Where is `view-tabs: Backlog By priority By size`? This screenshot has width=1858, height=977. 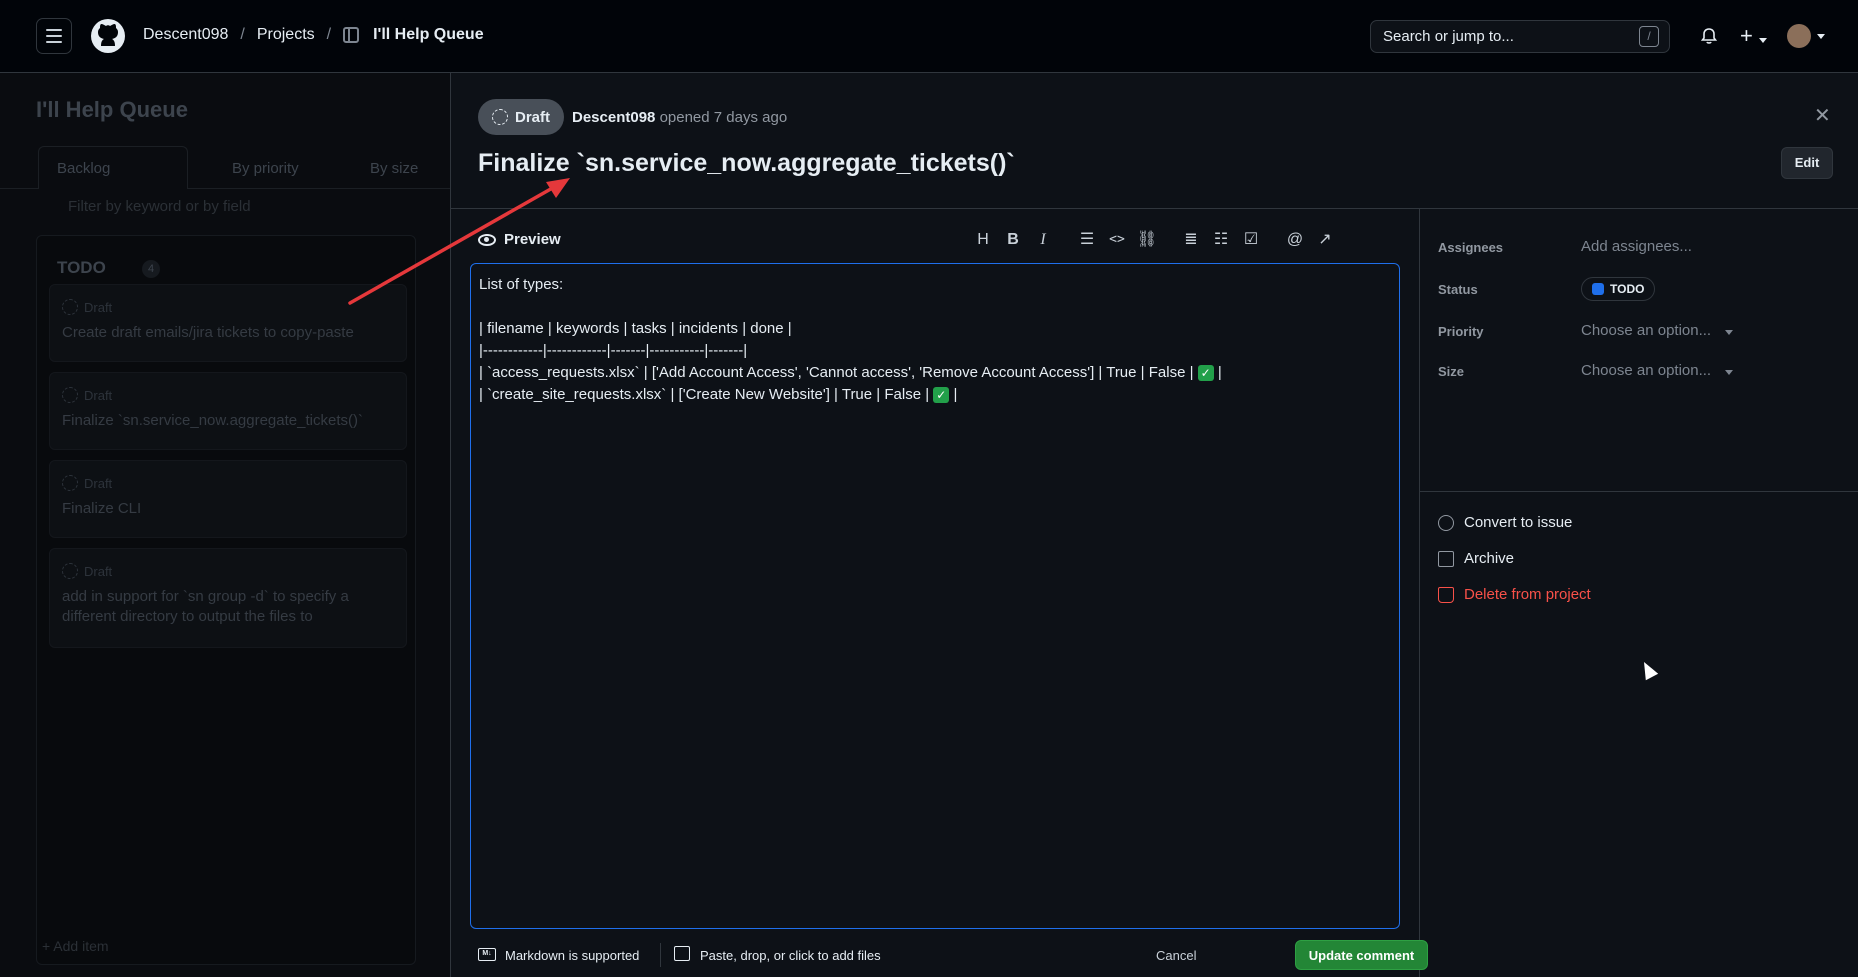
view-tabs: Backlog By priority By size is located at coordinates (225, 167).